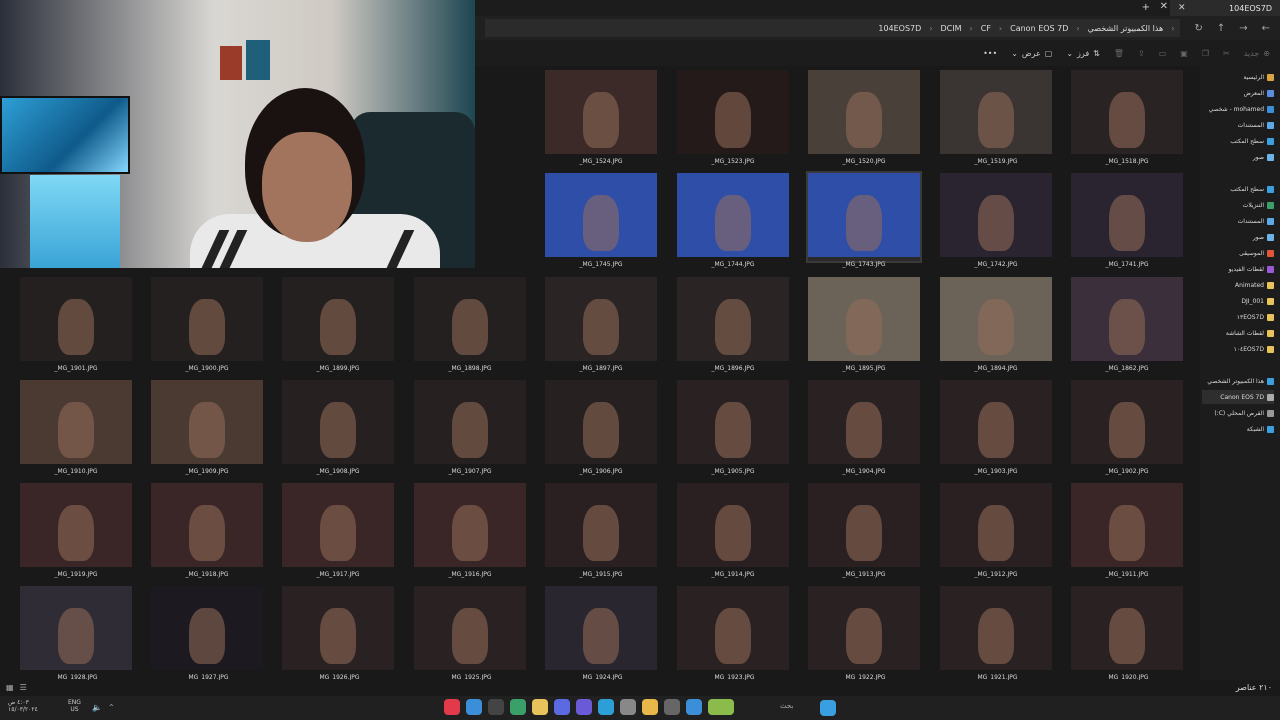 This screenshot has width=1280, height=720. Describe the element at coordinates (1257, 53) in the screenshot. I see `new-button: ⊕ جديد` at that location.